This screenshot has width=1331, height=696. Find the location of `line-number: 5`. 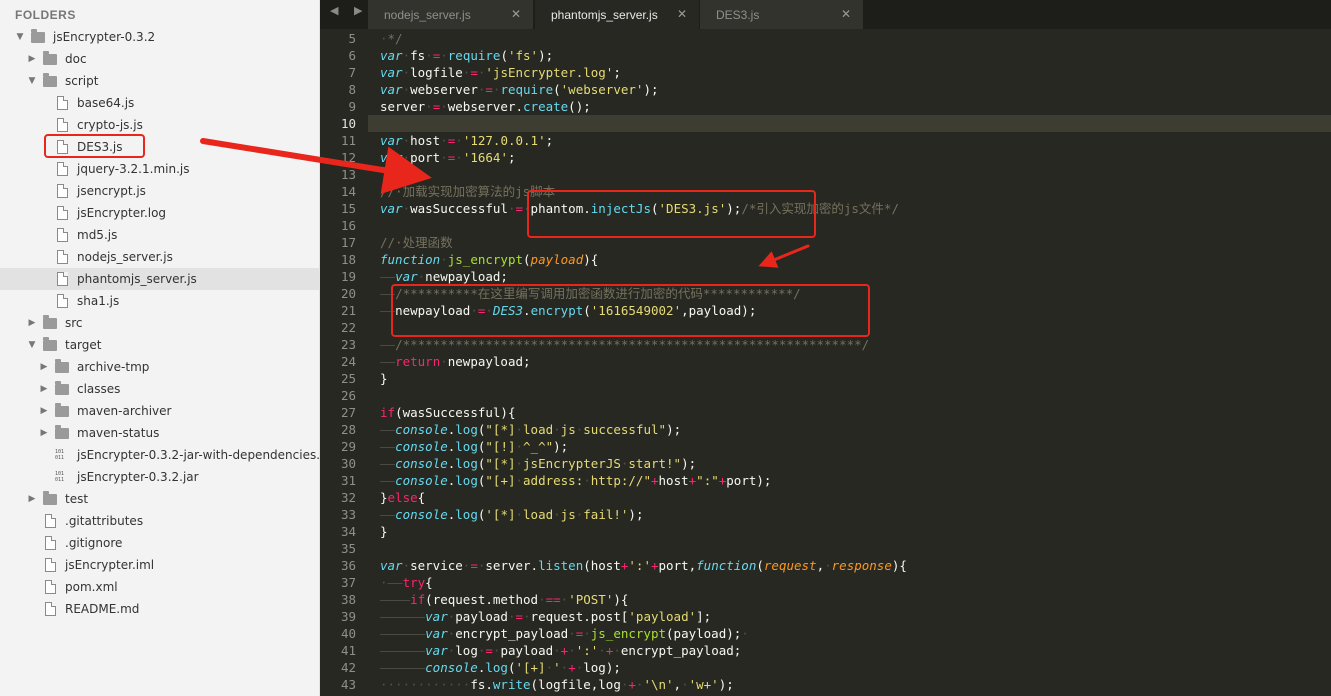

line-number: 5 is located at coordinates (352, 38).